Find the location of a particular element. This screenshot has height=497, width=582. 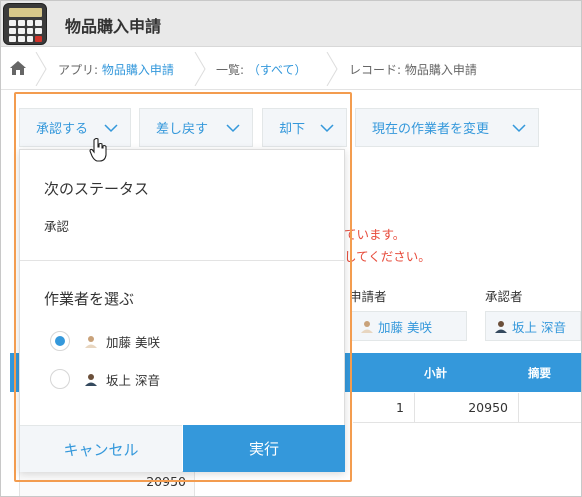

breadcrumb: アプリ: 物品購入申請 一覧: （すべて） レコード: 物品購入申請 is located at coordinates (291, 69).